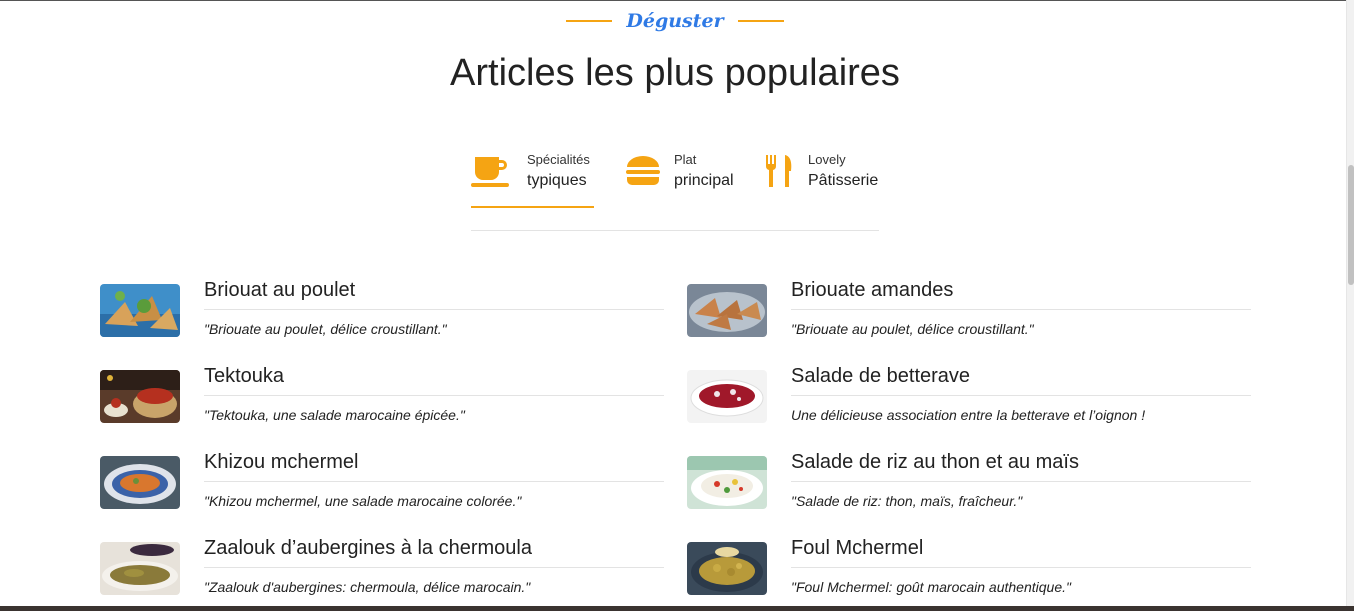 This screenshot has height=611, width=1354. Describe the element at coordinates (140, 310) in the screenshot. I see `briouat-poulet-image` at that location.